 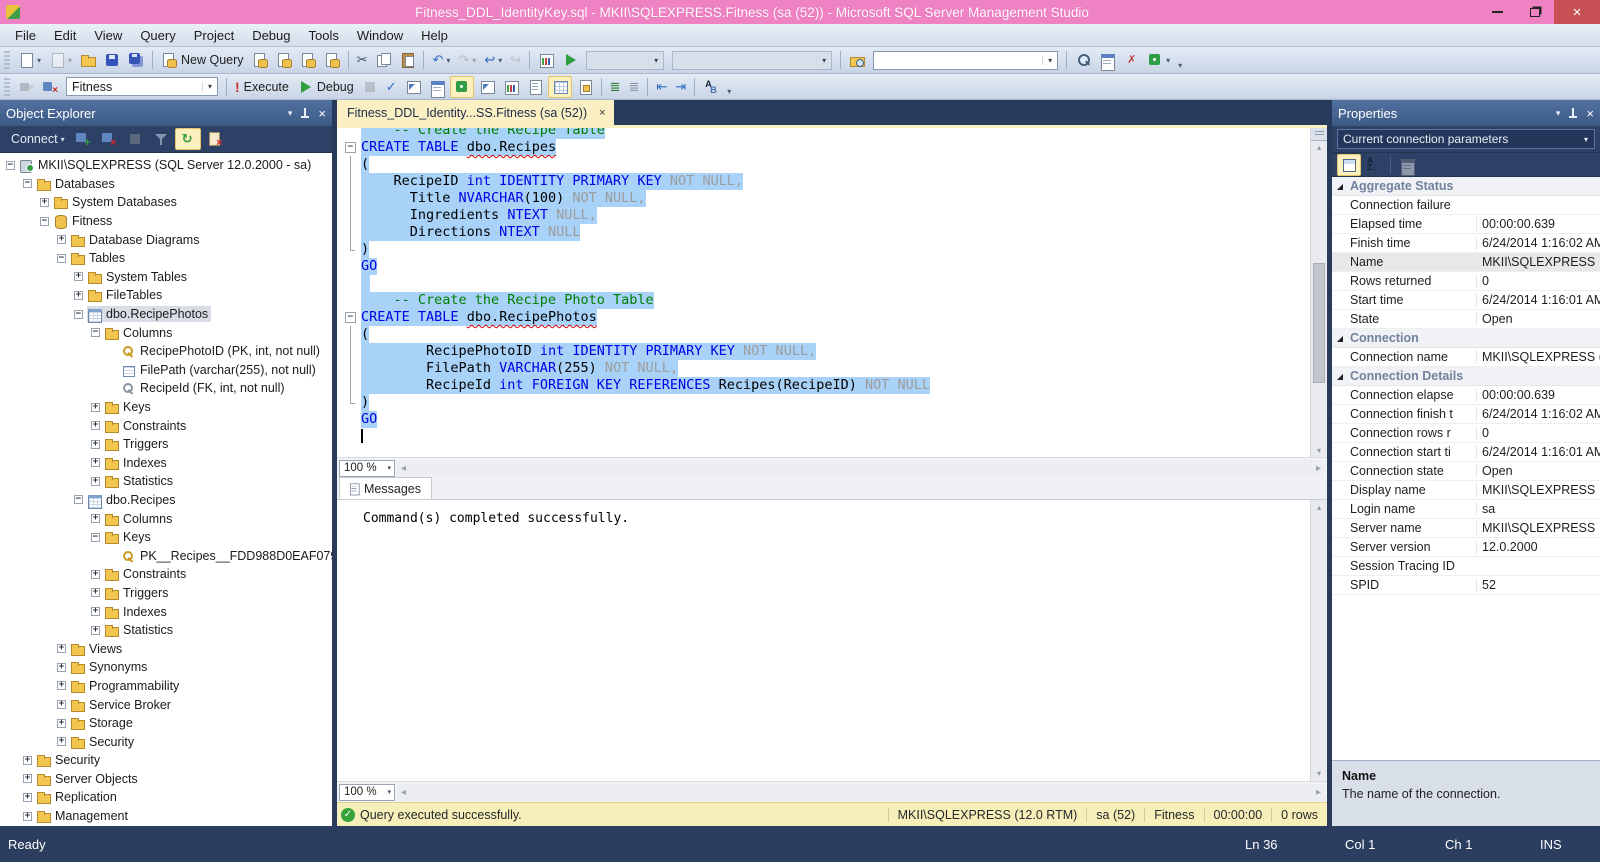 What do you see at coordinates (149, 315) in the screenshot?
I see `tree-item-body: dbo.RecipePhotos` at bounding box center [149, 315].